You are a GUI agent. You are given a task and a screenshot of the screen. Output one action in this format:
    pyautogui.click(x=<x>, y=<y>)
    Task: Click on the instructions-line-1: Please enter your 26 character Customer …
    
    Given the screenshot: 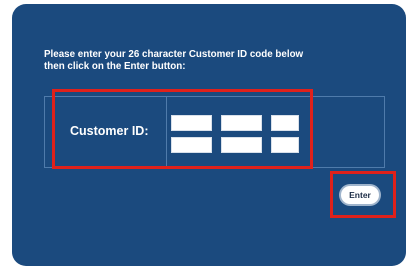 What is the action you would take?
    pyautogui.click(x=174, y=54)
    